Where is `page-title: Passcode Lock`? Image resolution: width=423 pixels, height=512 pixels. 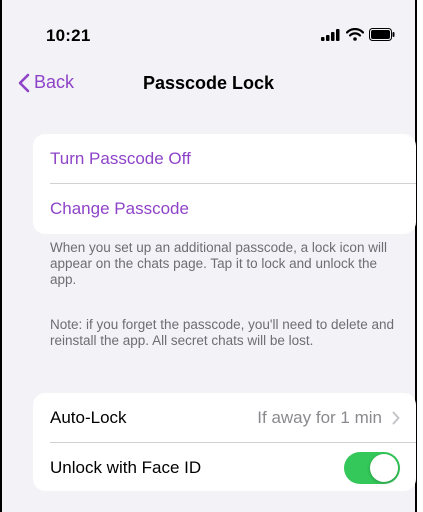 page-title: Passcode Lock is located at coordinates (208, 83).